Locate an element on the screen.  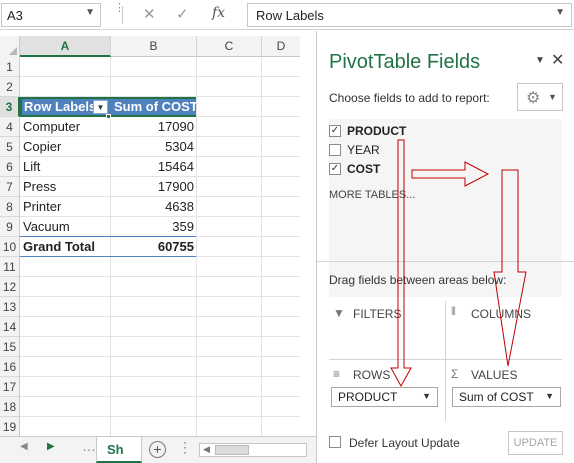
insert-function-icon: fx is located at coordinates (218, 13).